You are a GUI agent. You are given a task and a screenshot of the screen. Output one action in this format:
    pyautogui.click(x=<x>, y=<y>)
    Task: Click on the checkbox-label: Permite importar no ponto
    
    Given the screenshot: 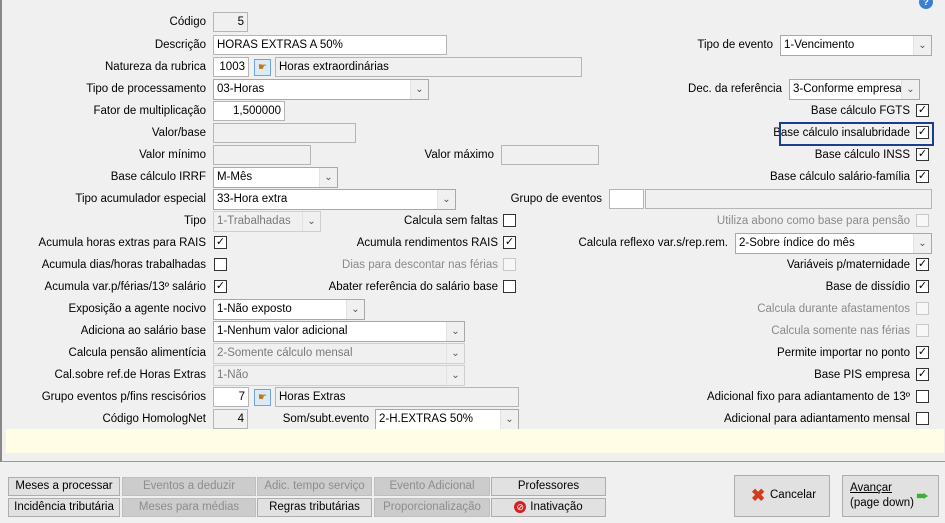 What is the action you would take?
    pyautogui.click(x=843, y=353)
    